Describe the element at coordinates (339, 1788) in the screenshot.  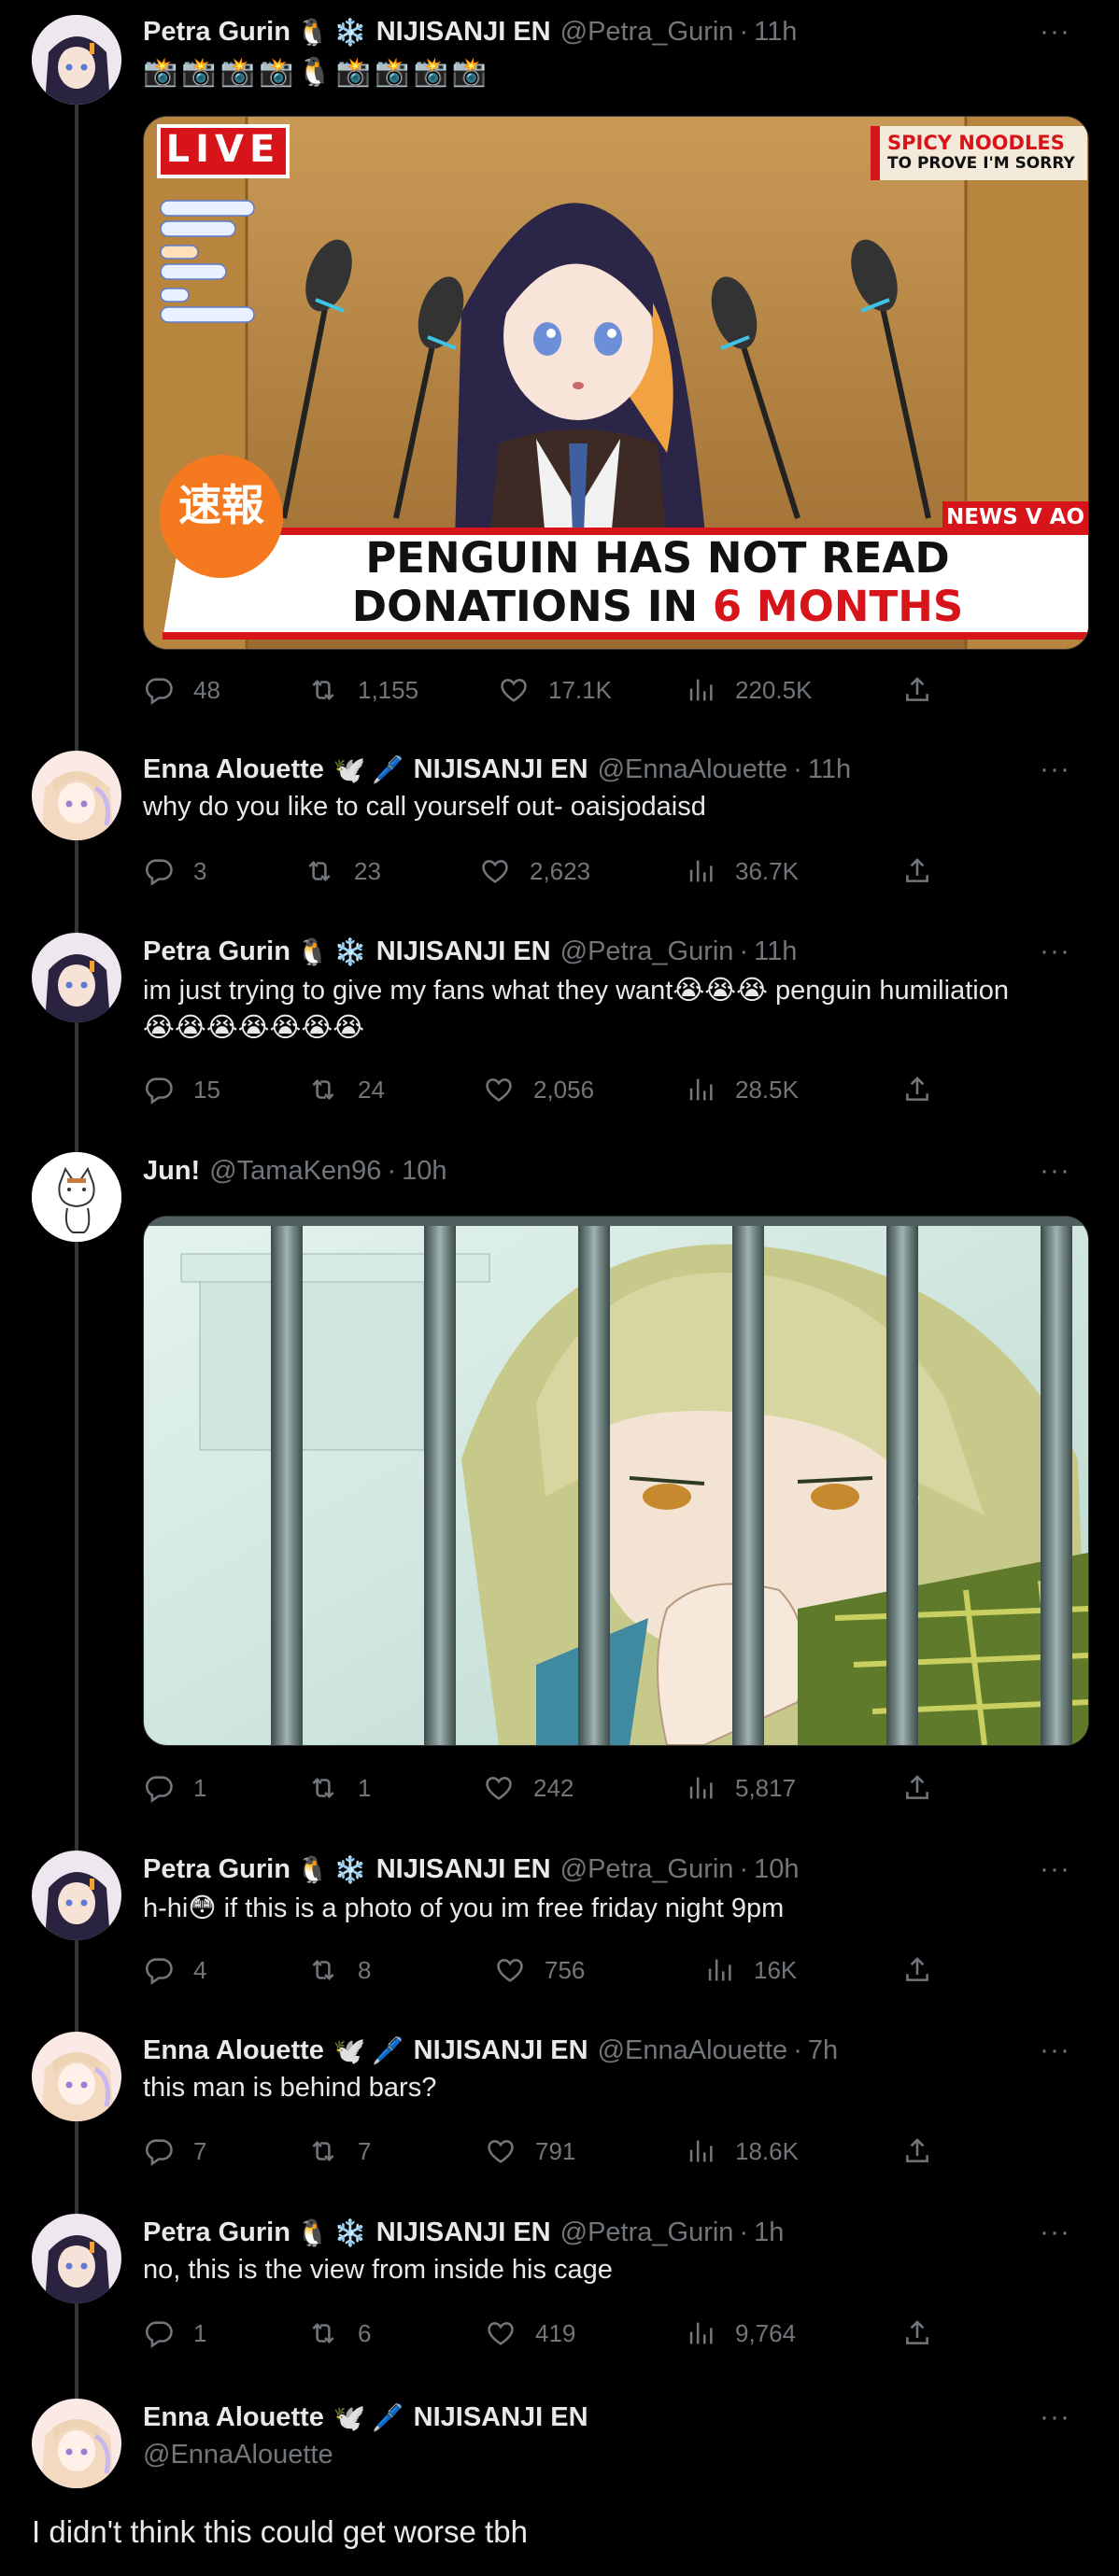
I see `retweet-button: 1` at that location.